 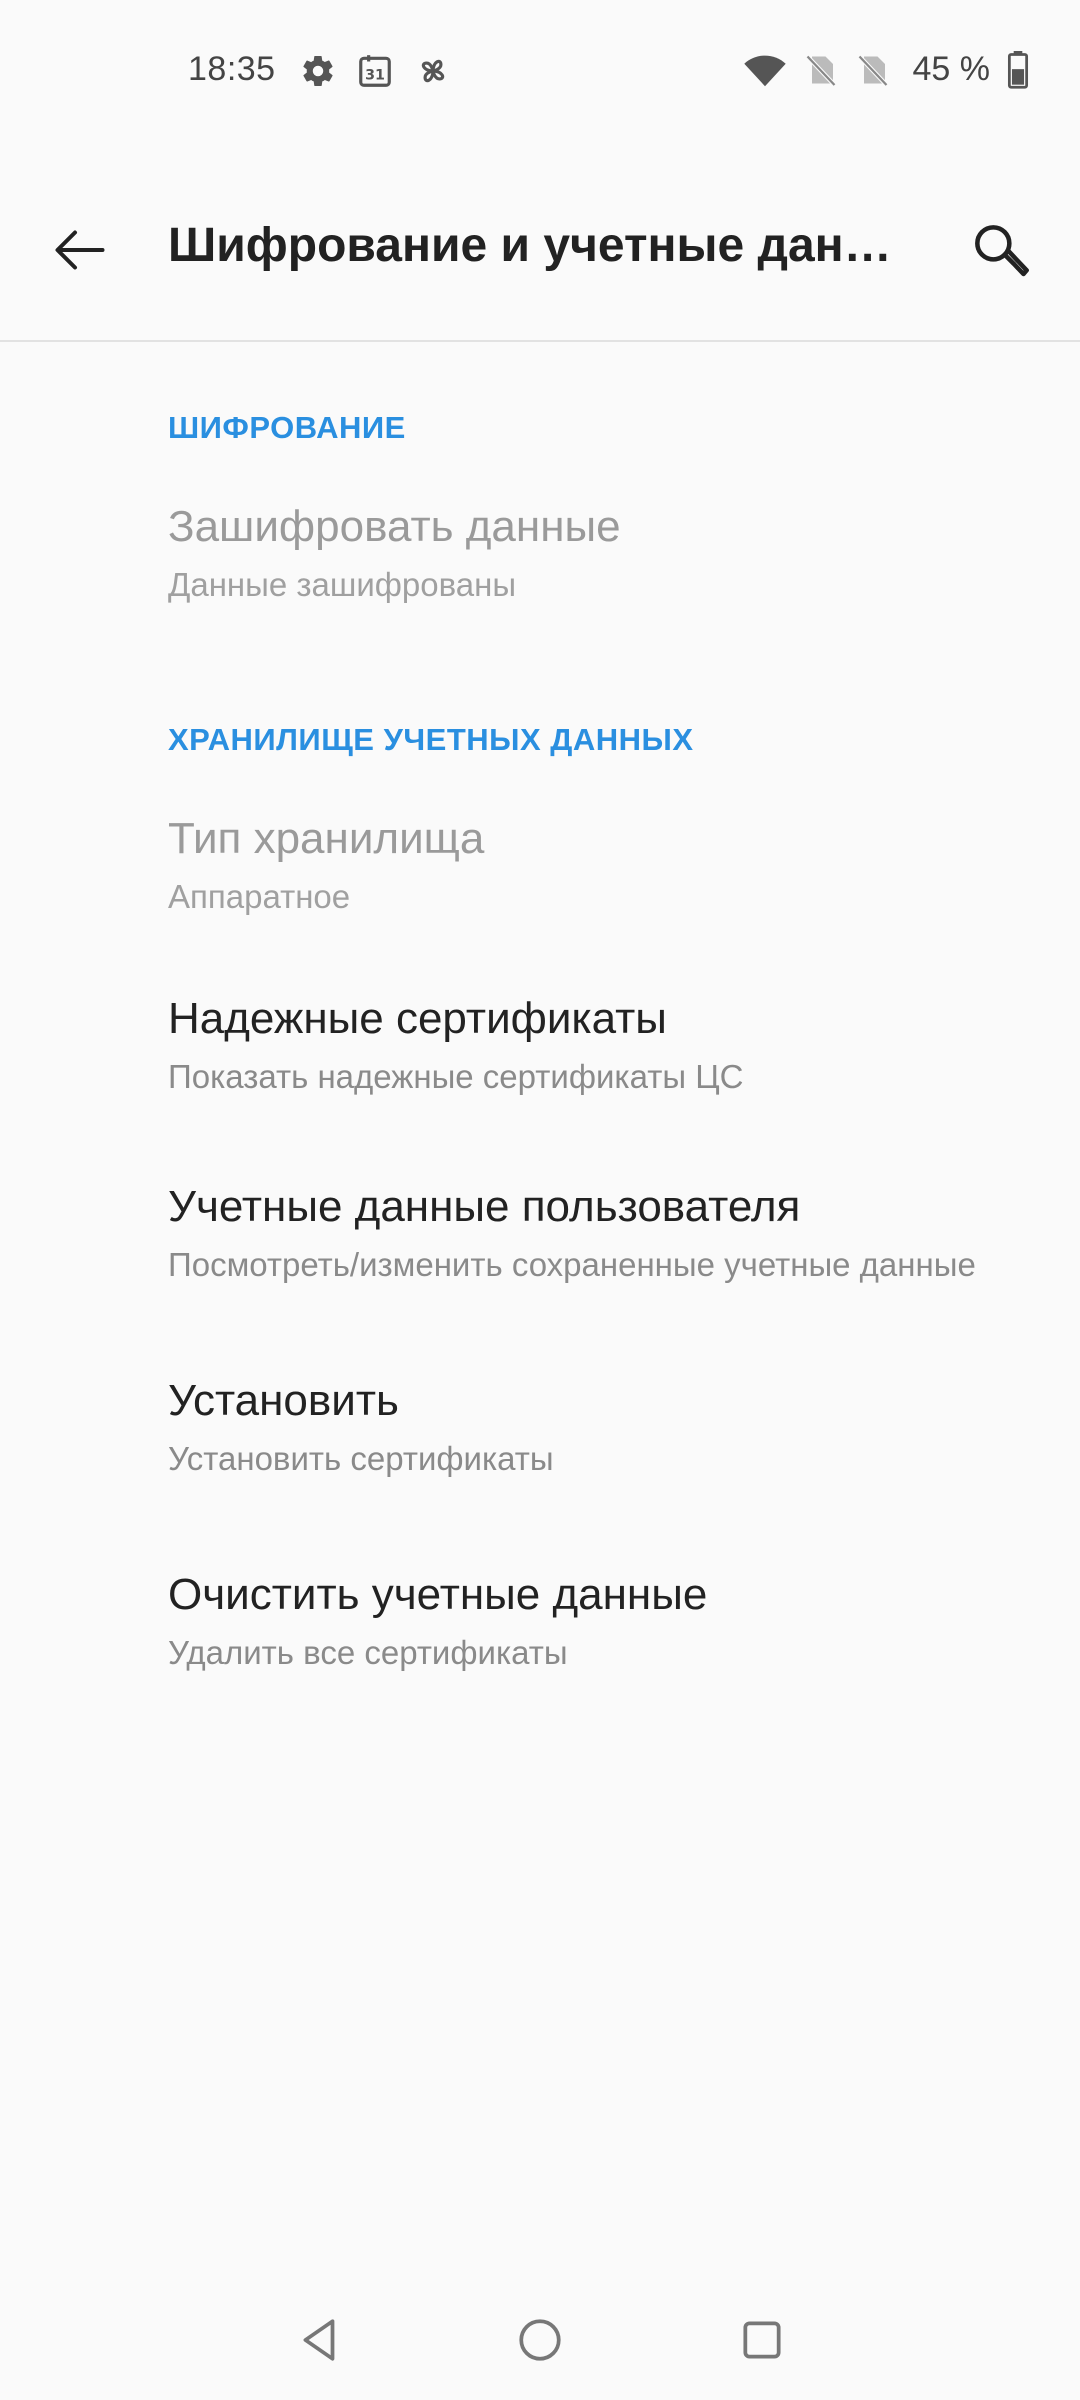 What do you see at coordinates (765, 70) in the screenshot?
I see `wifi-icon` at bounding box center [765, 70].